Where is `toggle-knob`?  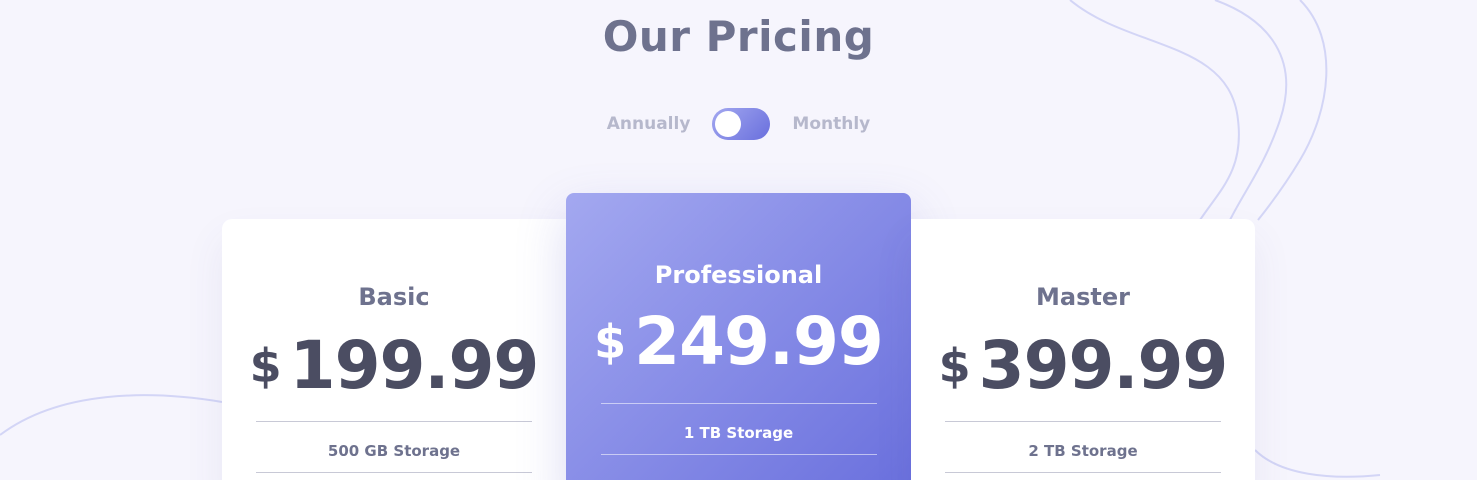 toggle-knob is located at coordinates (728, 124).